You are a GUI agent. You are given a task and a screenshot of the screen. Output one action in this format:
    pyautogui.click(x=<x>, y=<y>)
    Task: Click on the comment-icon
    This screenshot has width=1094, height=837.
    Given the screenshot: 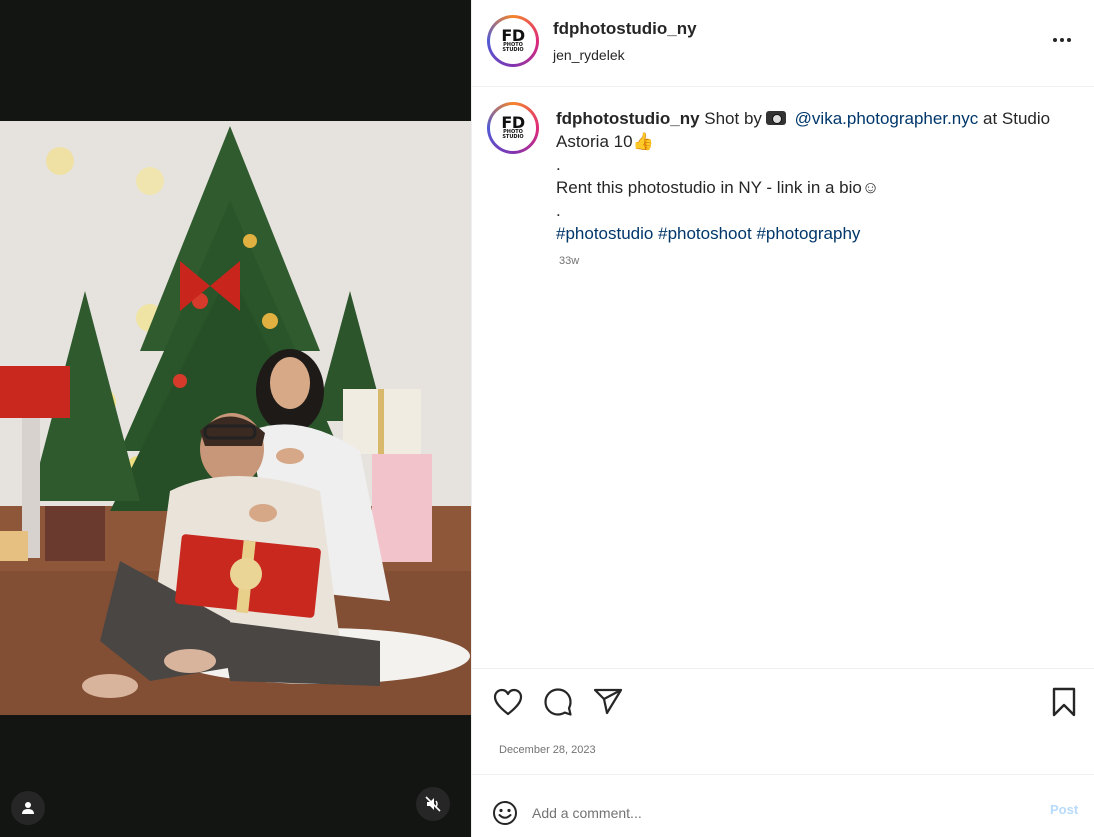 What is the action you would take?
    pyautogui.click(x=558, y=702)
    